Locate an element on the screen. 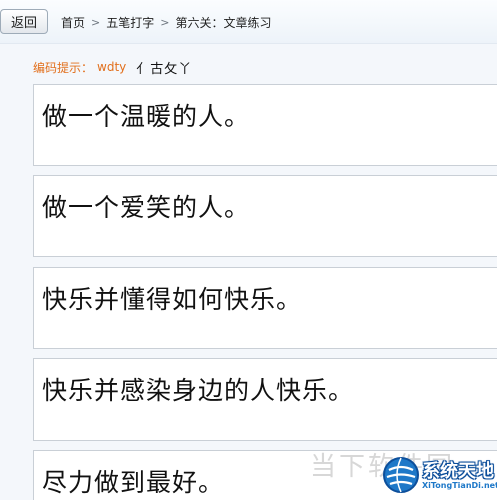  top-toolbar: 返回 首页 > 五笔打字 > 第六关：文章练习 is located at coordinates (248, 22).